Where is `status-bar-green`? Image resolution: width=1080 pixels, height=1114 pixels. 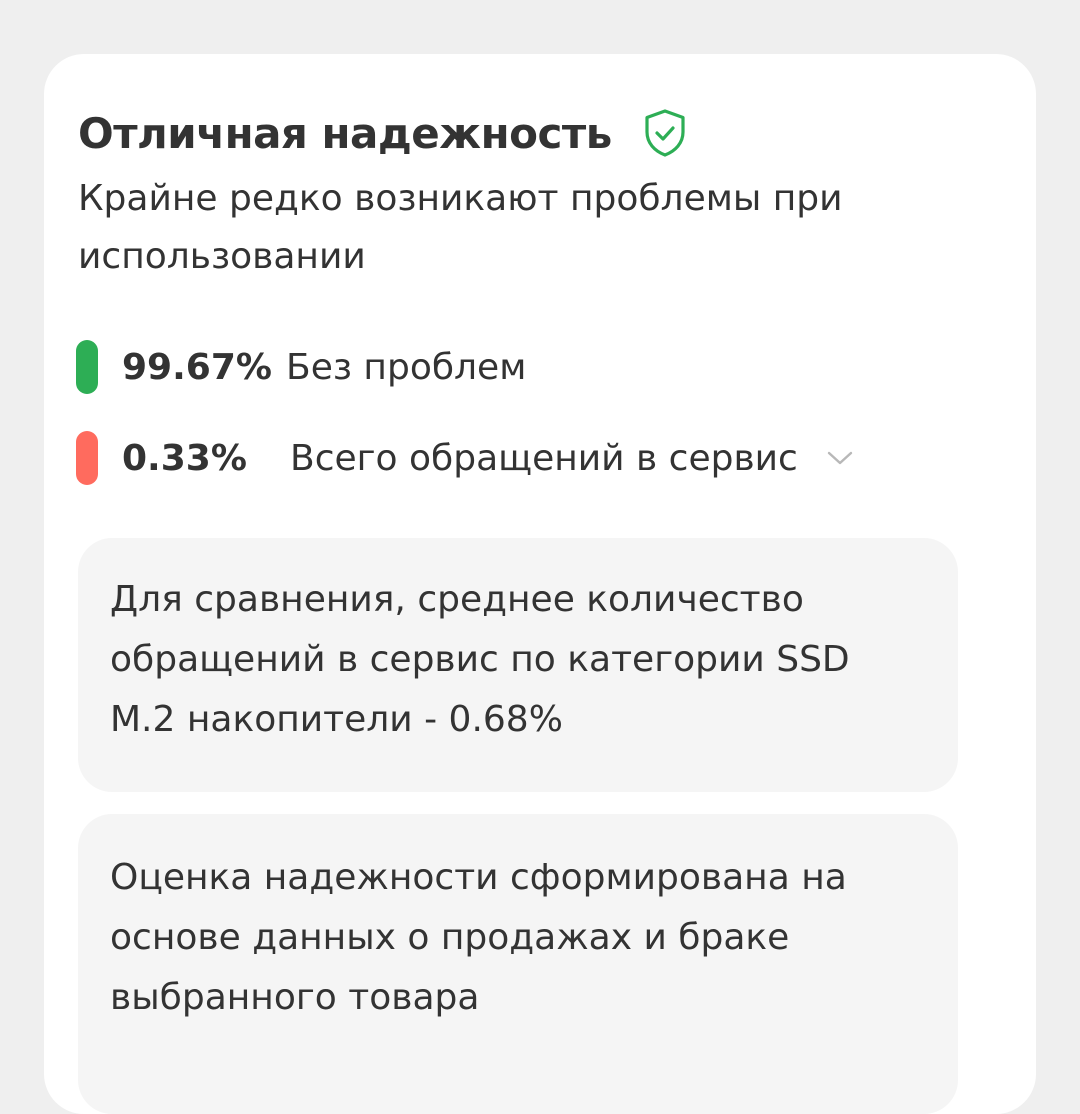
status-bar-green is located at coordinates (87, 367).